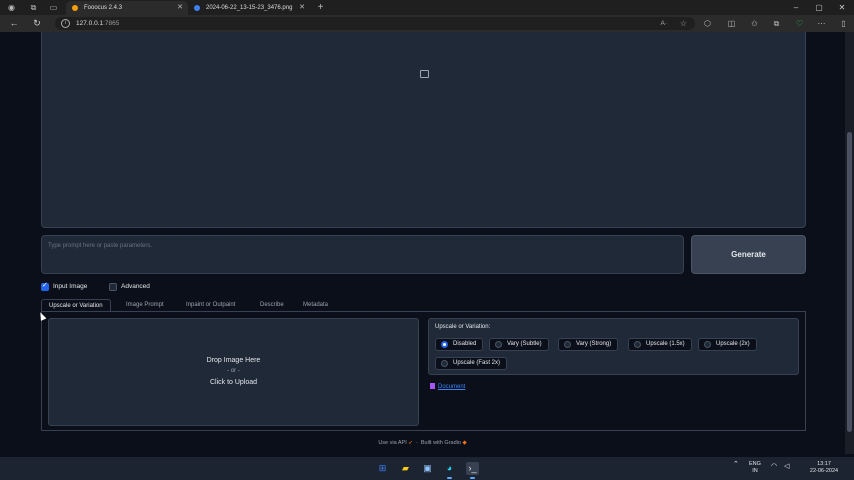 This screenshot has width=854, height=480. Describe the element at coordinates (362, 254) in the screenshot. I see `prompt-input: Type prompt here or paste parameters.` at that location.